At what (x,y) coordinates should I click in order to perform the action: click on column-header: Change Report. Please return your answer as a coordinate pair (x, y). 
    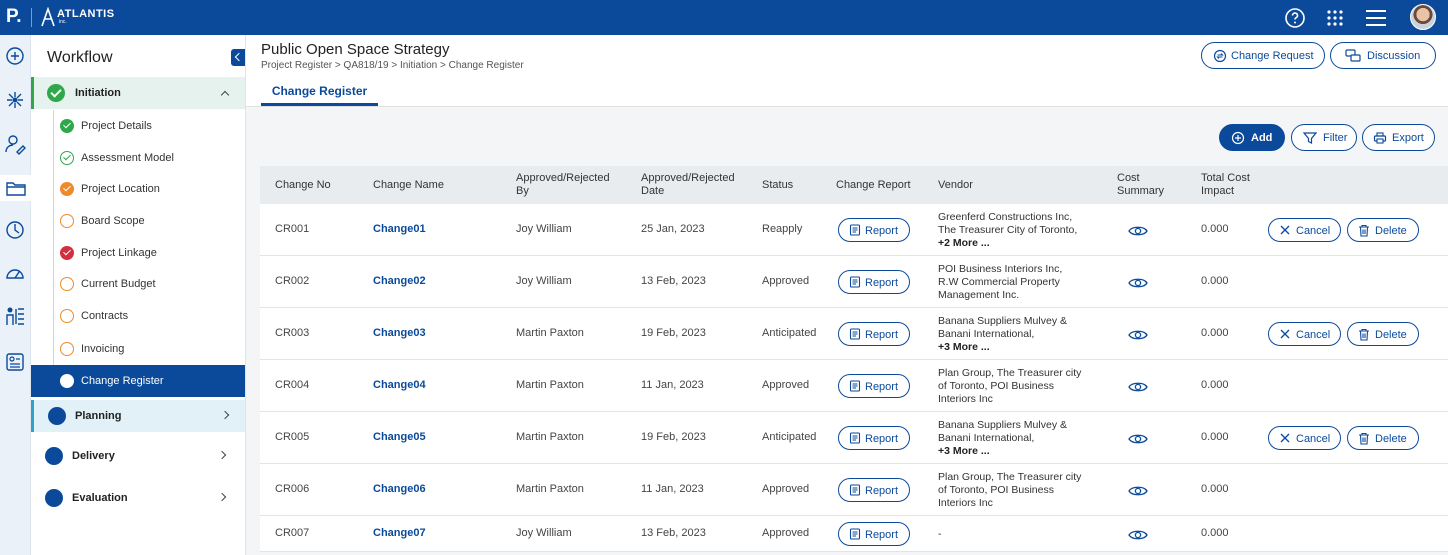
    Looking at the image, I should click on (873, 185).